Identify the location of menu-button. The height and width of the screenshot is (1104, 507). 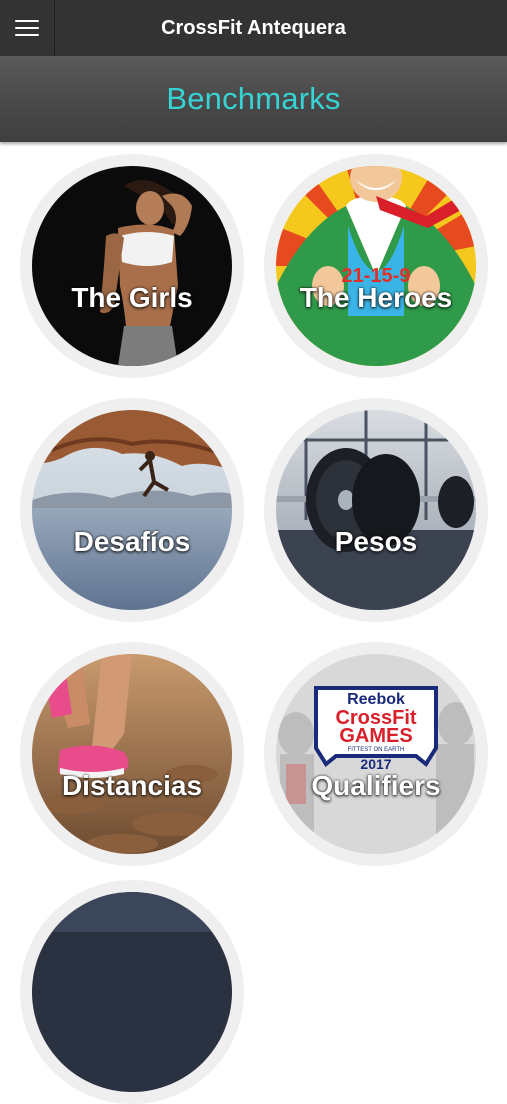
(27, 28).